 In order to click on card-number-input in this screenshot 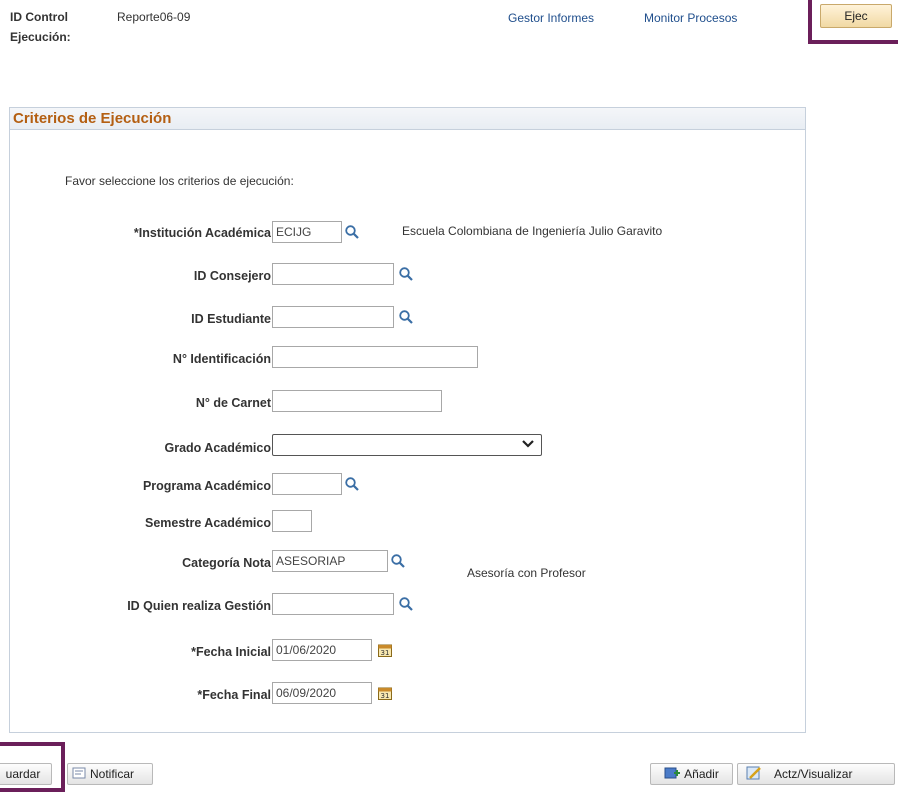, I will do `click(357, 401)`.